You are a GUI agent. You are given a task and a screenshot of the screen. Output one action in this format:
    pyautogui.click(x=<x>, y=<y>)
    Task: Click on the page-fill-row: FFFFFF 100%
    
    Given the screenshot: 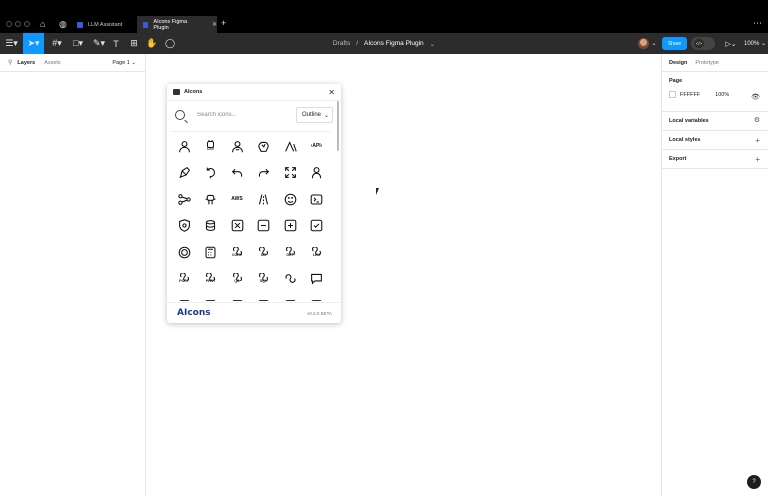 What is the action you would take?
    pyautogui.click(x=715, y=94)
    